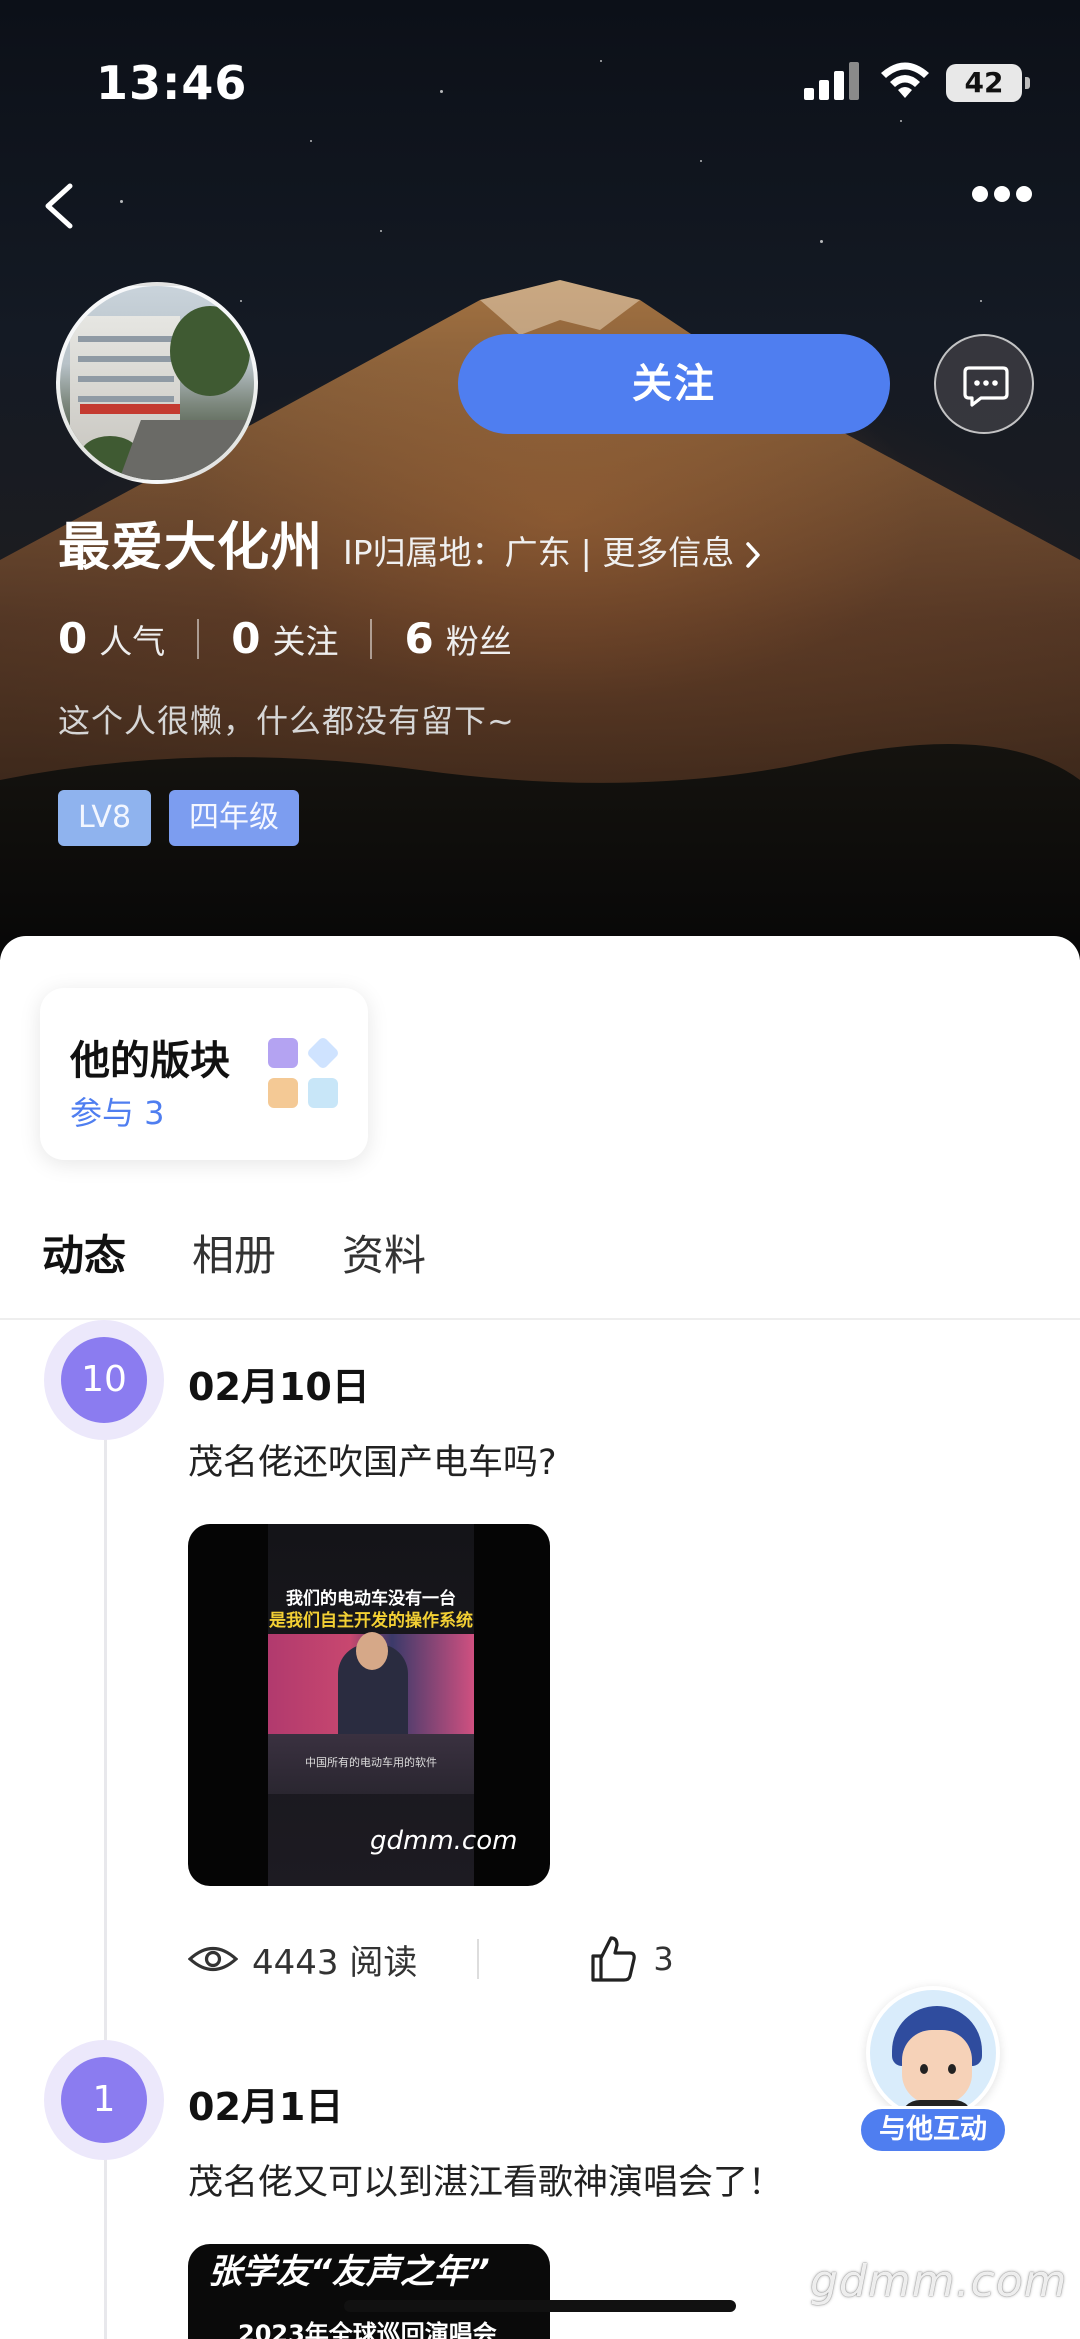  What do you see at coordinates (933, 2130) in the screenshot?
I see `interact-label: 与他互动` at bounding box center [933, 2130].